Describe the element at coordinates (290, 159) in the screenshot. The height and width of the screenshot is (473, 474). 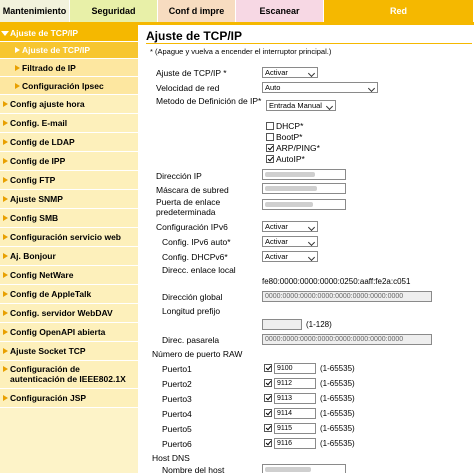
I see `autoip-label: AutoIP*` at that location.